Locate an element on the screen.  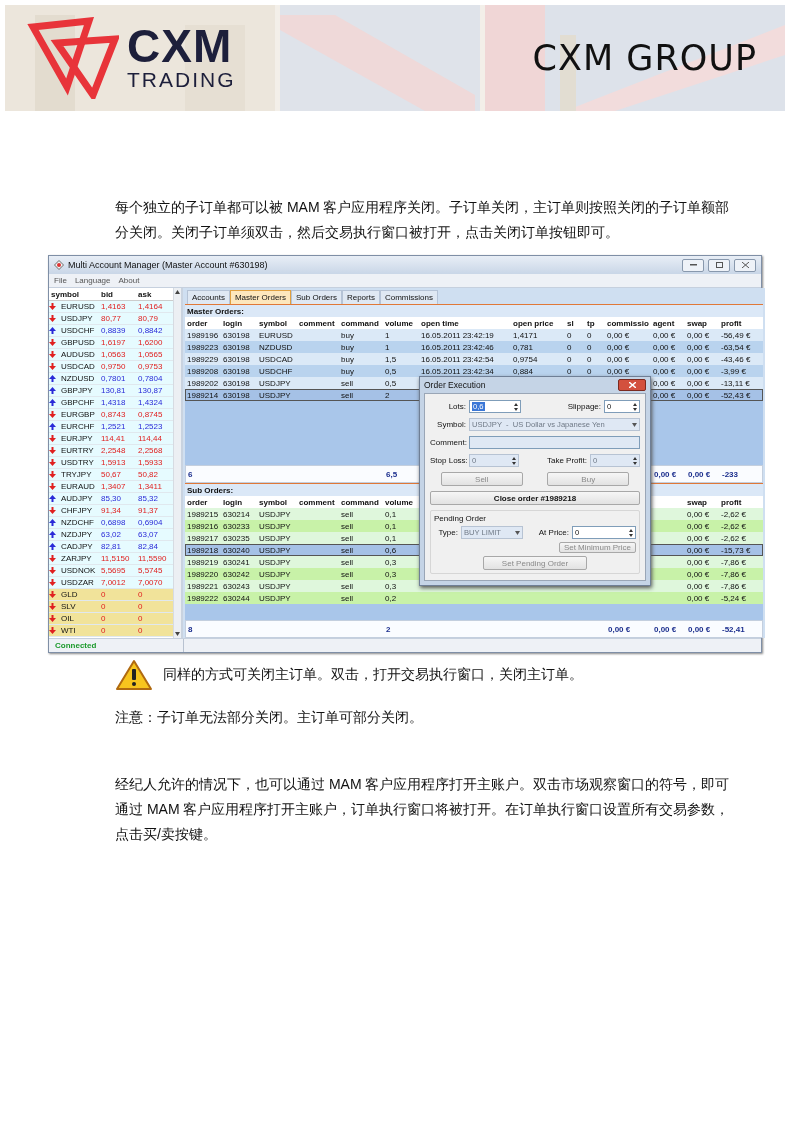
symbol-name: EURTRY is located at coordinates (77, 450).